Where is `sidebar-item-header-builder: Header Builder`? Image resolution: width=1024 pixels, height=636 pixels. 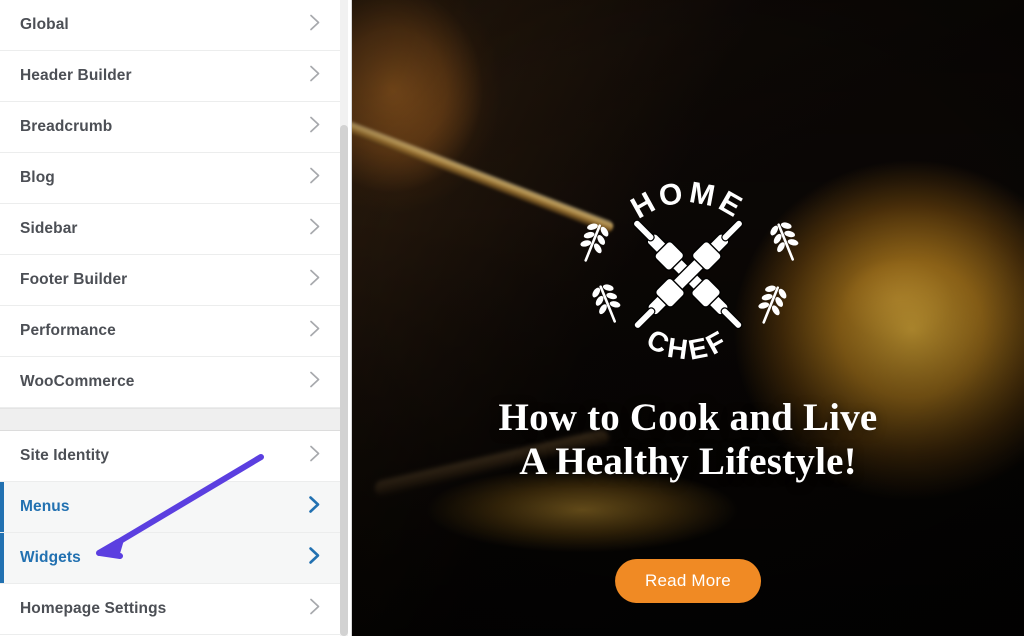
sidebar-item-header-builder: Header Builder is located at coordinates (172, 76).